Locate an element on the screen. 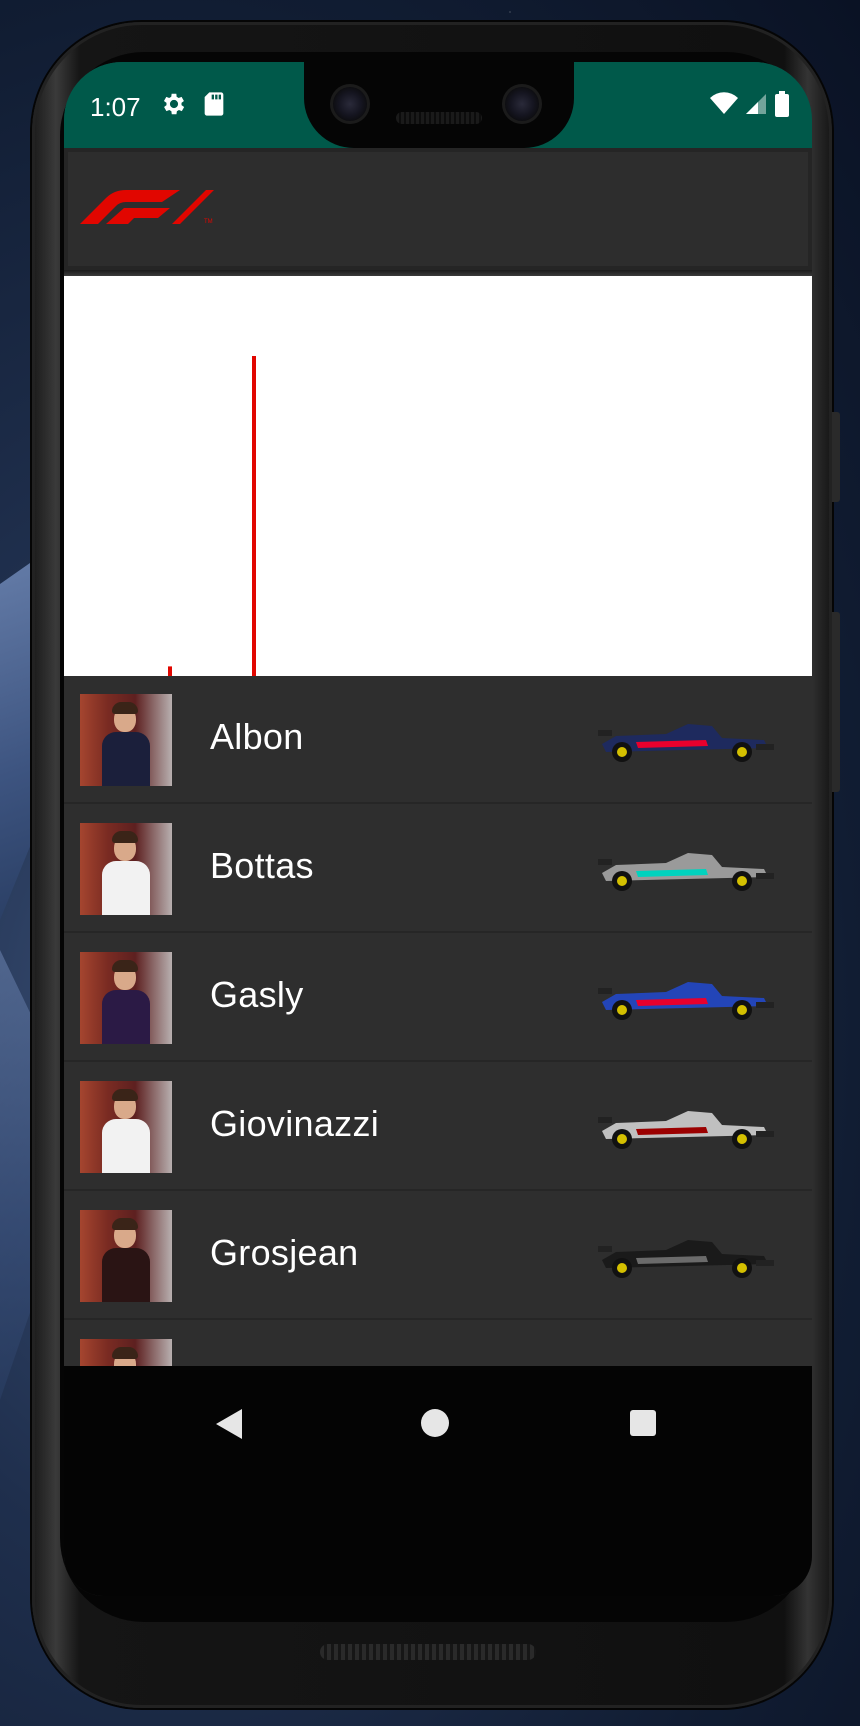 Image resolution: width=860 pixels, height=1726 pixels. battery-icon is located at coordinates (782, 104).